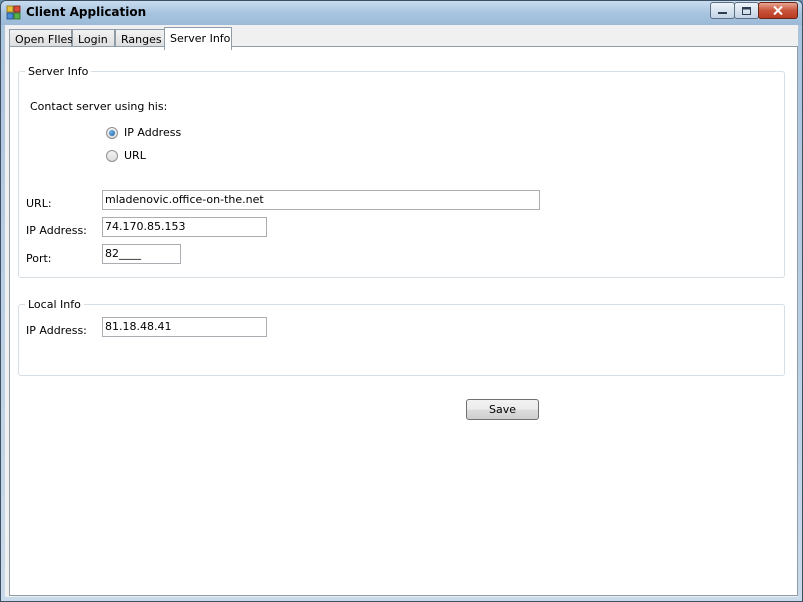 The height and width of the screenshot is (602, 803). What do you see at coordinates (44, 39) in the screenshot?
I see `tab-label: Open FIles` at bounding box center [44, 39].